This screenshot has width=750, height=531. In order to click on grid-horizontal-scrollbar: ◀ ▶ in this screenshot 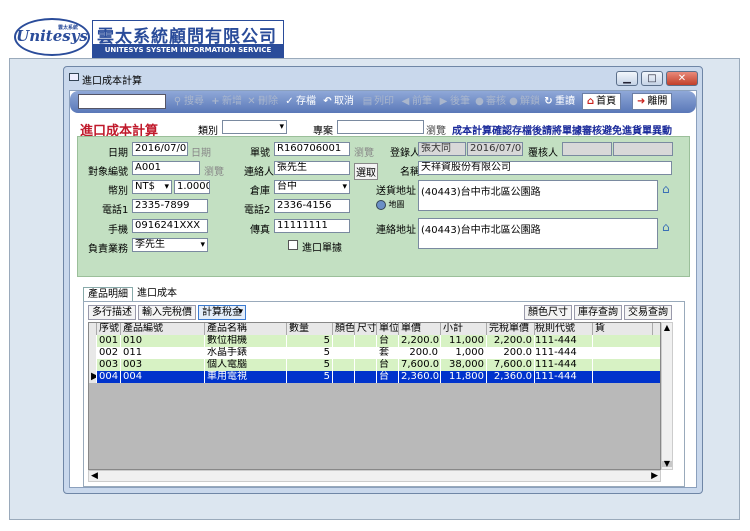, I will do `click(374, 476)`.